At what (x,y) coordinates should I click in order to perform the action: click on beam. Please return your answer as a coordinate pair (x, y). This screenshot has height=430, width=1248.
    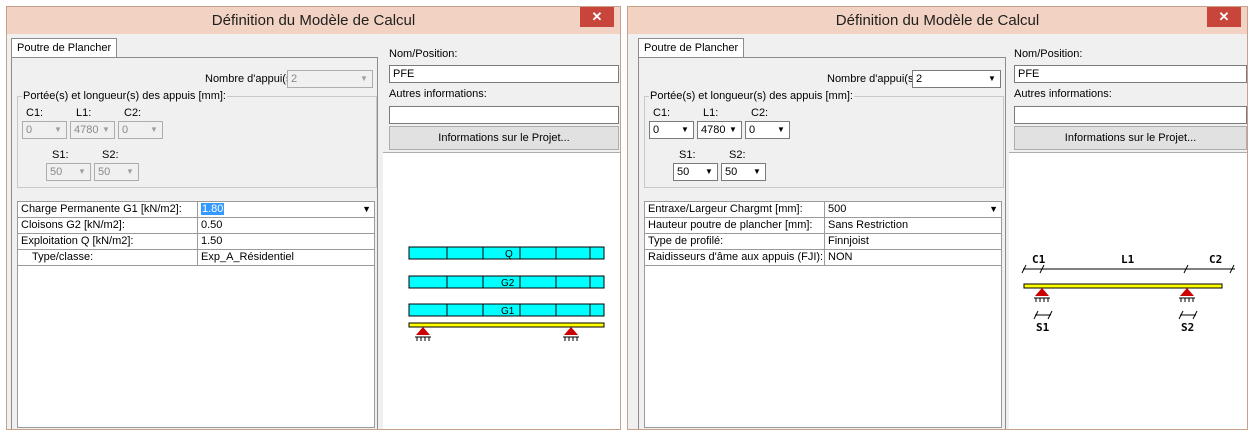
    Looking at the image, I should click on (506, 325).